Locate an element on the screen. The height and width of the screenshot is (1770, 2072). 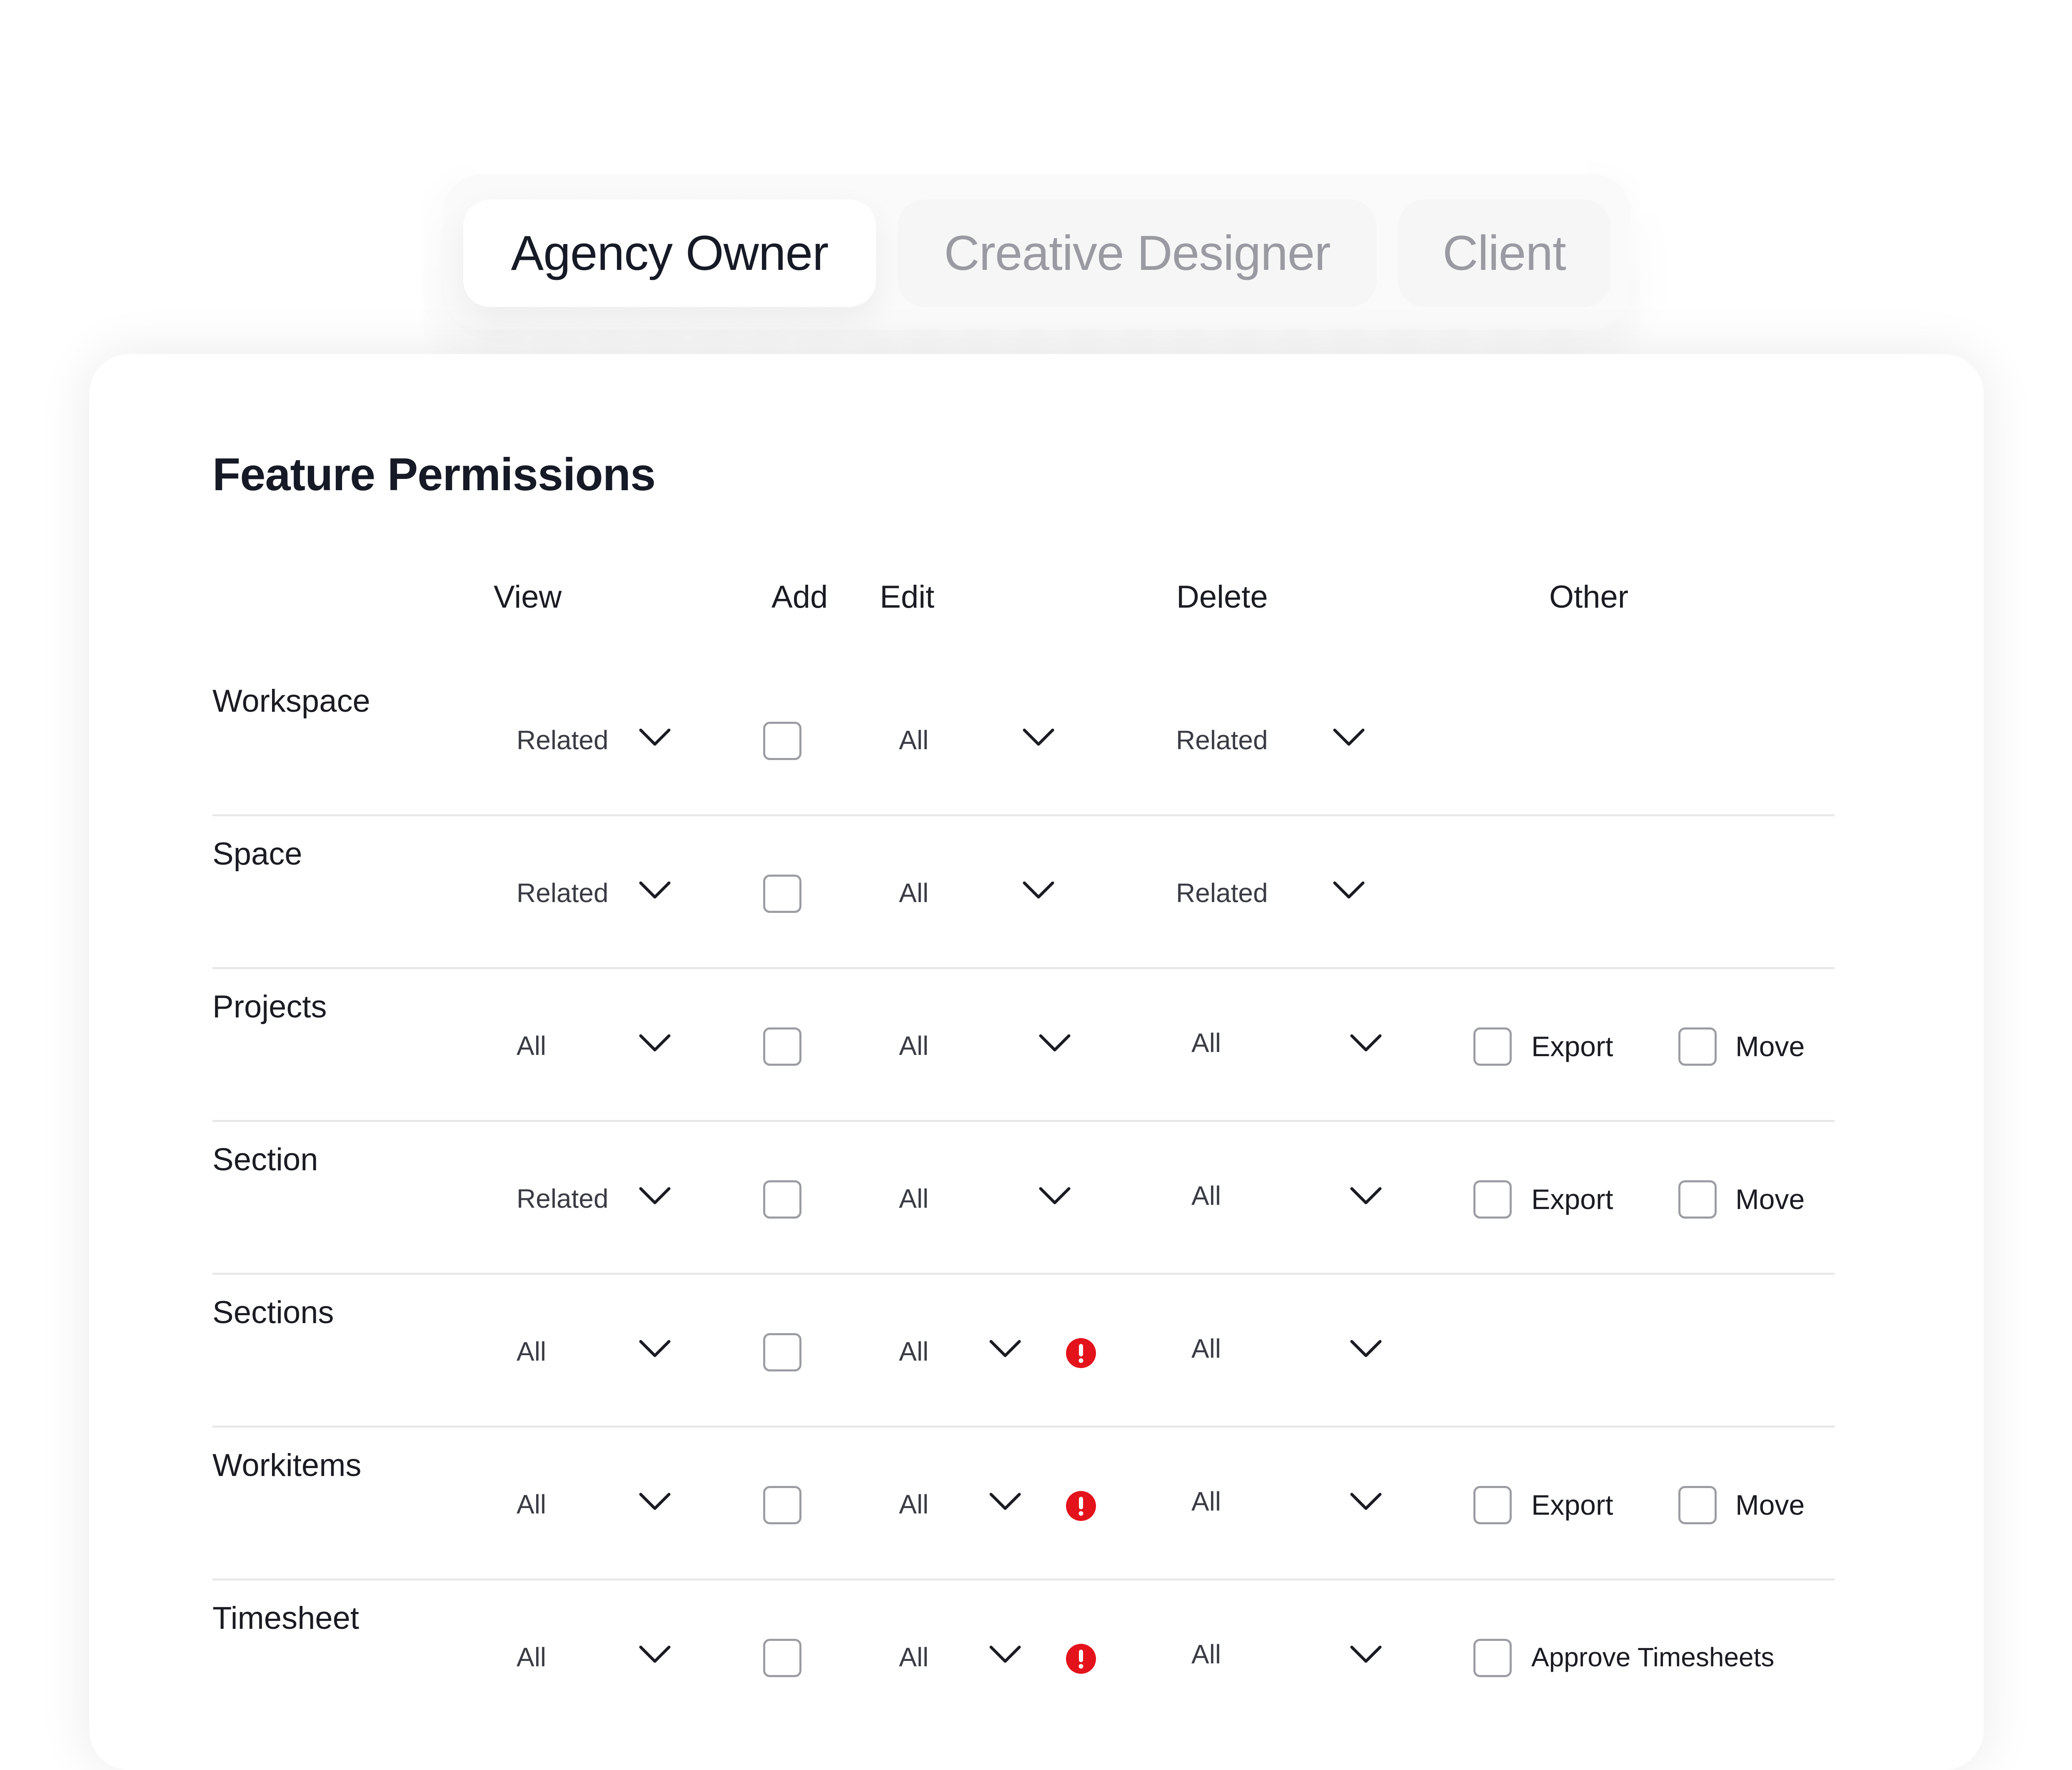
row-label: Workitems is located at coordinates (287, 1465).